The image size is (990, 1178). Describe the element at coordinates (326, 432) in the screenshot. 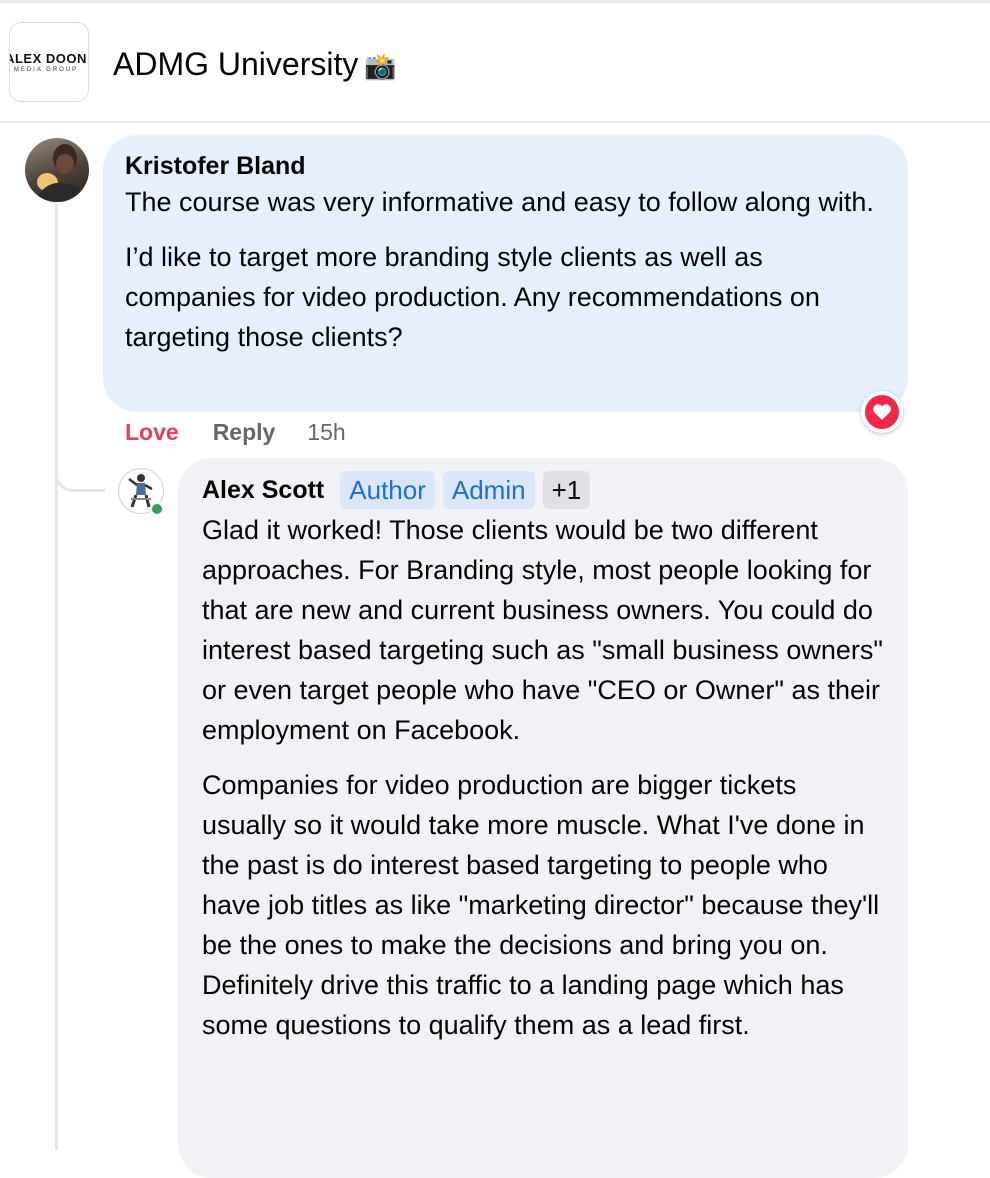

I see `comment-timestamp: 15h` at that location.